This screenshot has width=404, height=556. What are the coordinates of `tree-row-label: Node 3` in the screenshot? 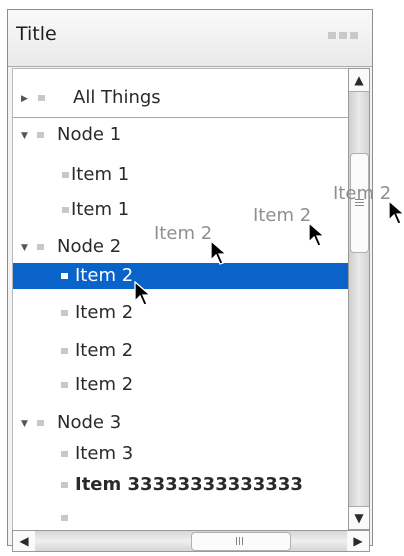 It's located at (89, 422).